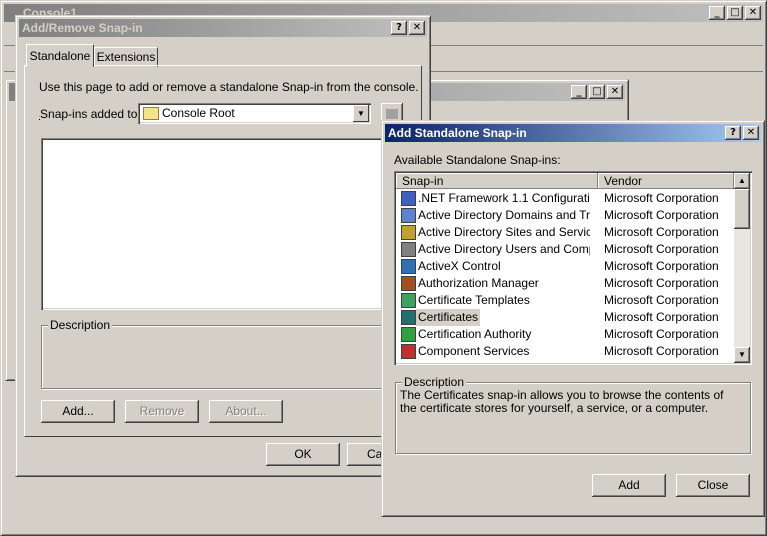 The image size is (767, 536). What do you see at coordinates (504, 215) in the screenshot?
I see `list-item-name: Active Directory Domains and Trusts` at bounding box center [504, 215].